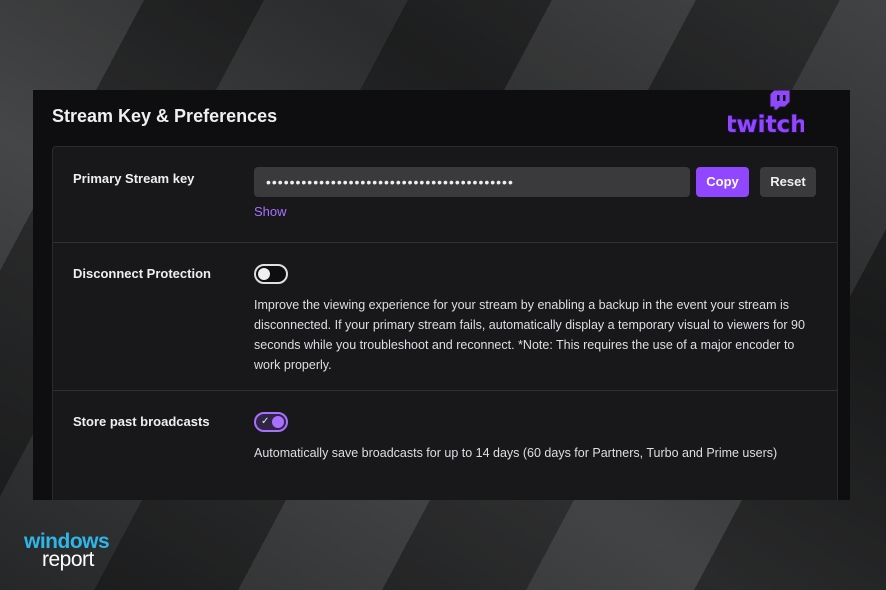 The width and height of the screenshot is (886, 590). Describe the element at coordinates (722, 182) in the screenshot. I see `copy-button: Copy` at that location.